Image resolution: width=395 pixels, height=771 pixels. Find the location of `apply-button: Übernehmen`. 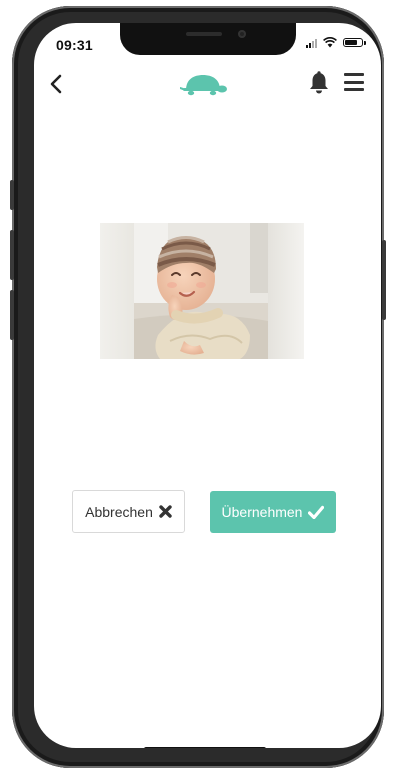

apply-button: Übernehmen is located at coordinates (273, 512).